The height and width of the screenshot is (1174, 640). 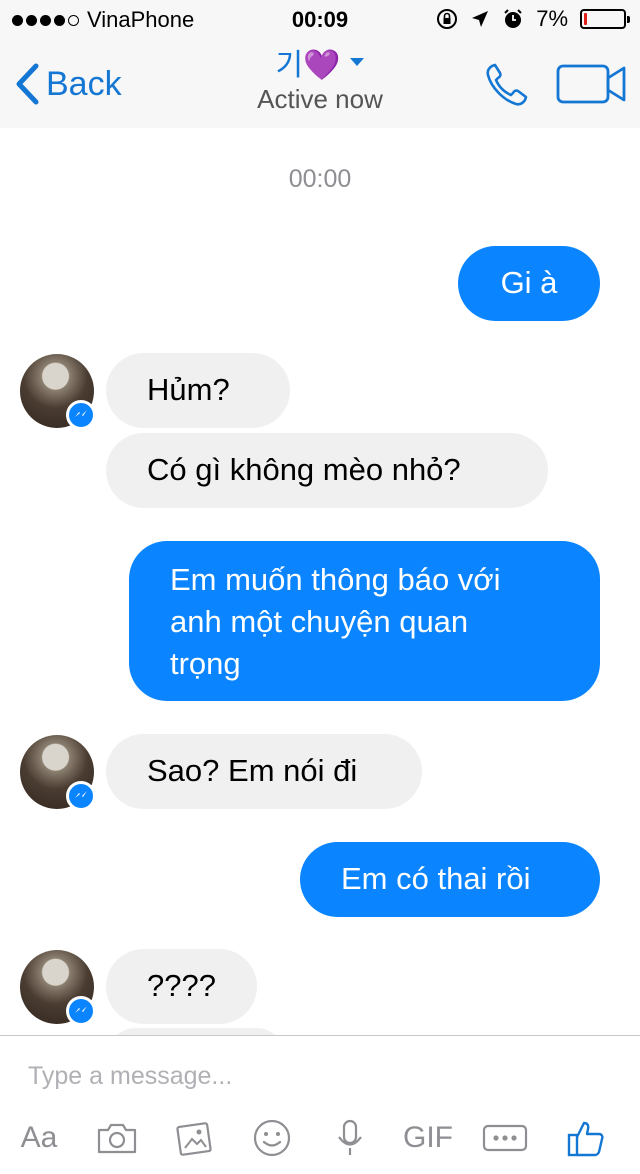 What do you see at coordinates (327, 470) in the screenshot?
I see `message-bubble-incoming: Có gì không mèo nhỏ?` at bounding box center [327, 470].